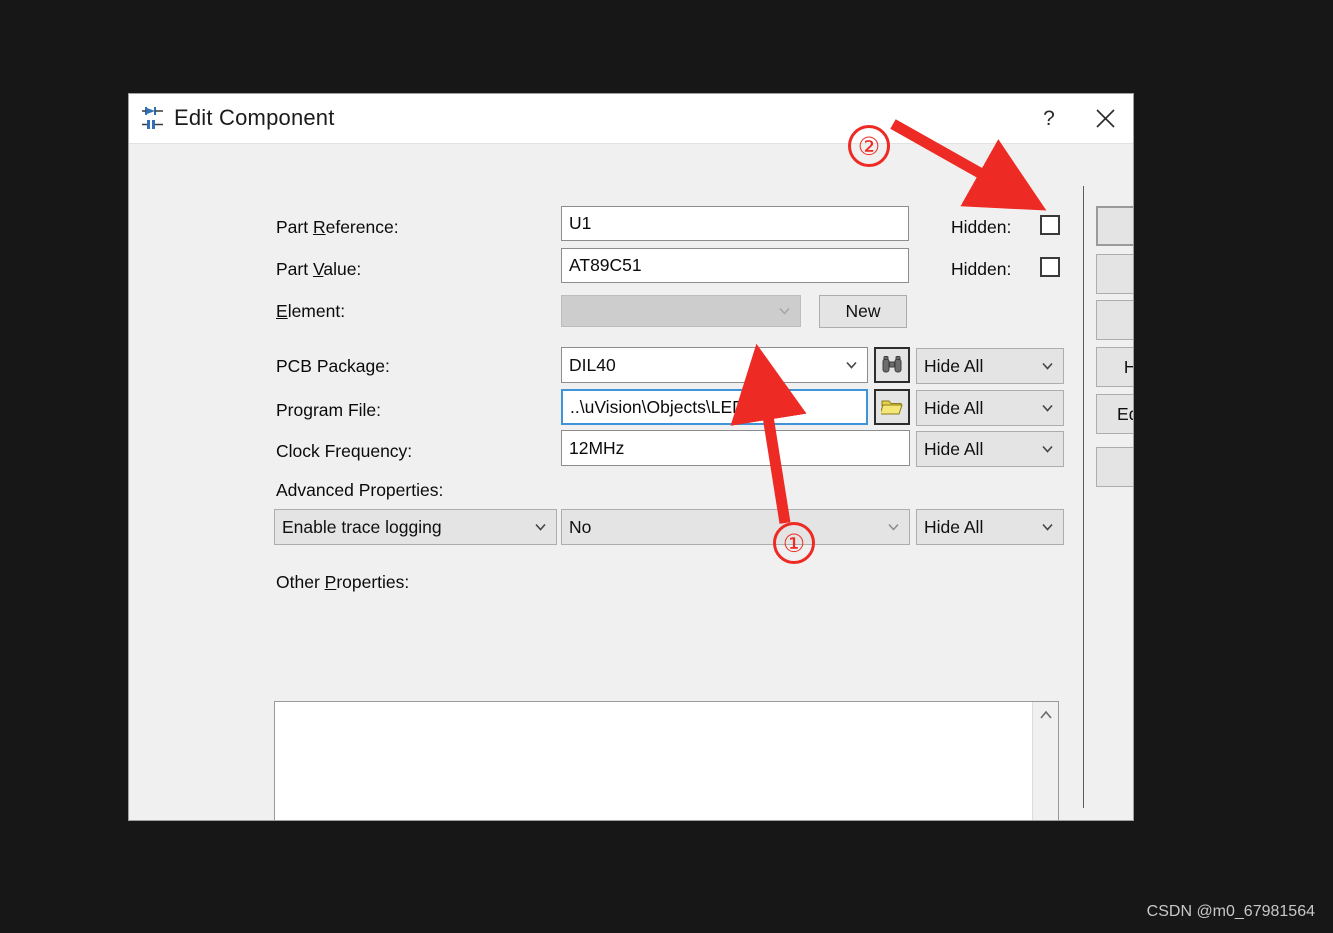  I want to click on part-value-label: Part Value:, so click(319, 269).